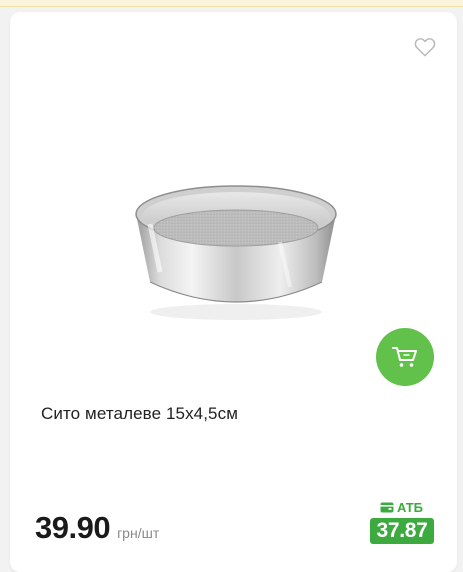 This screenshot has height=572, width=463. I want to click on cart-icon, so click(404, 357).